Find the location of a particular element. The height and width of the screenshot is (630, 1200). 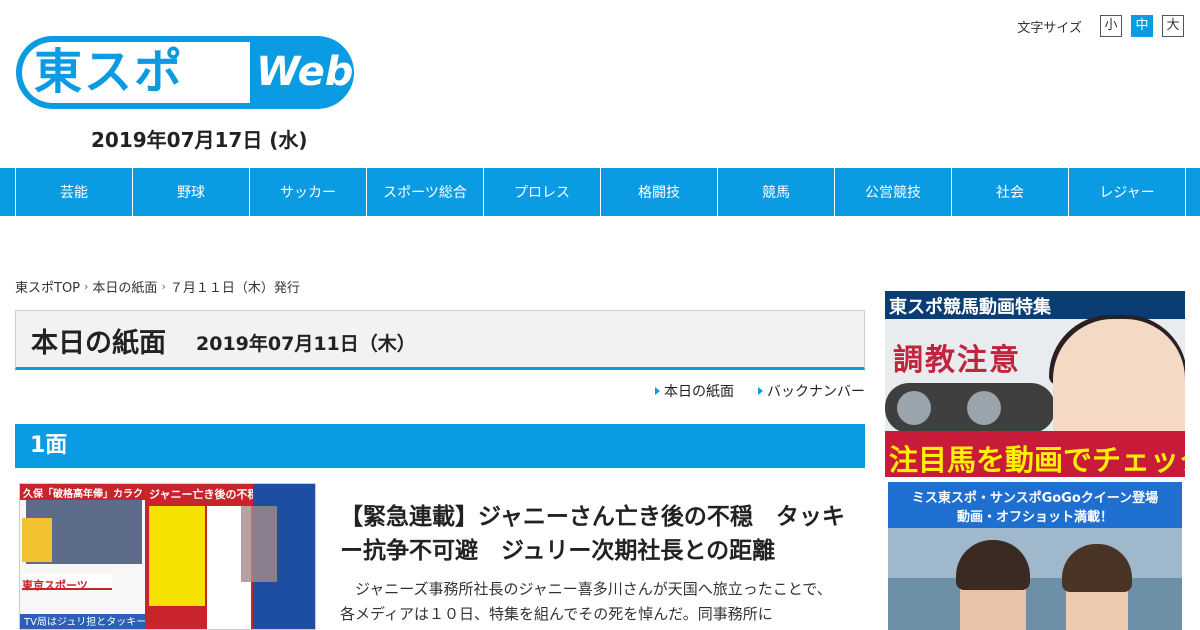

banner2-water-background is located at coordinates (1035, 604).